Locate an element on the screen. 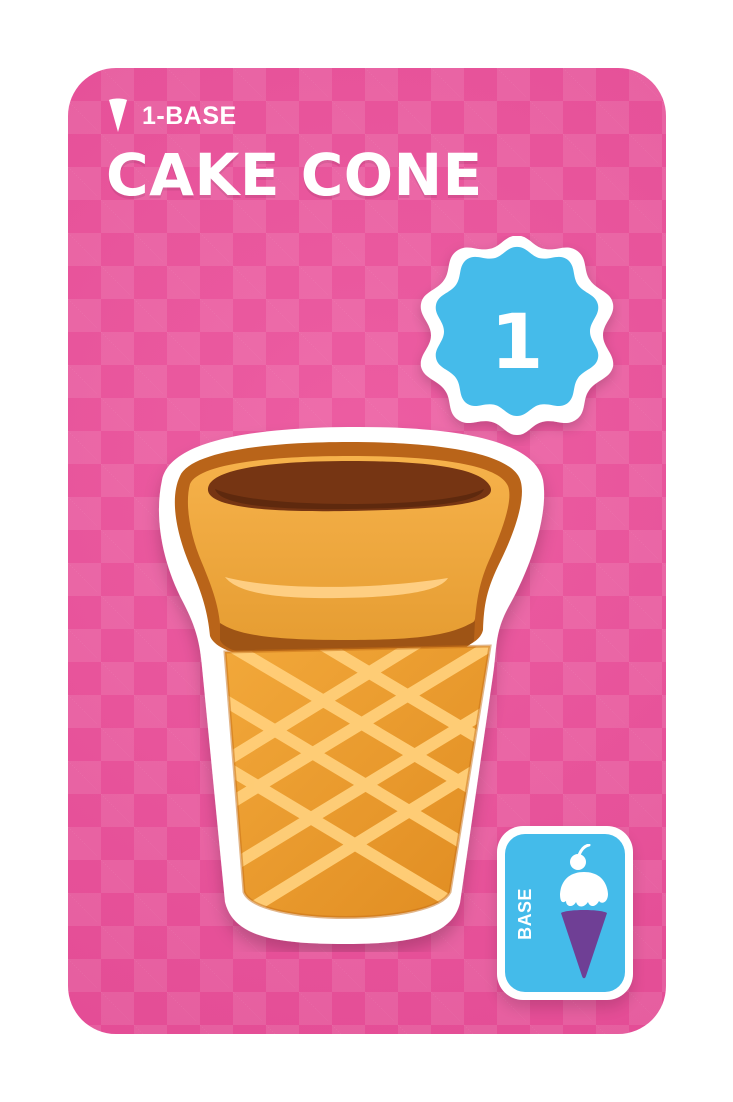  card-type-label: 1-BASE is located at coordinates (189, 115).